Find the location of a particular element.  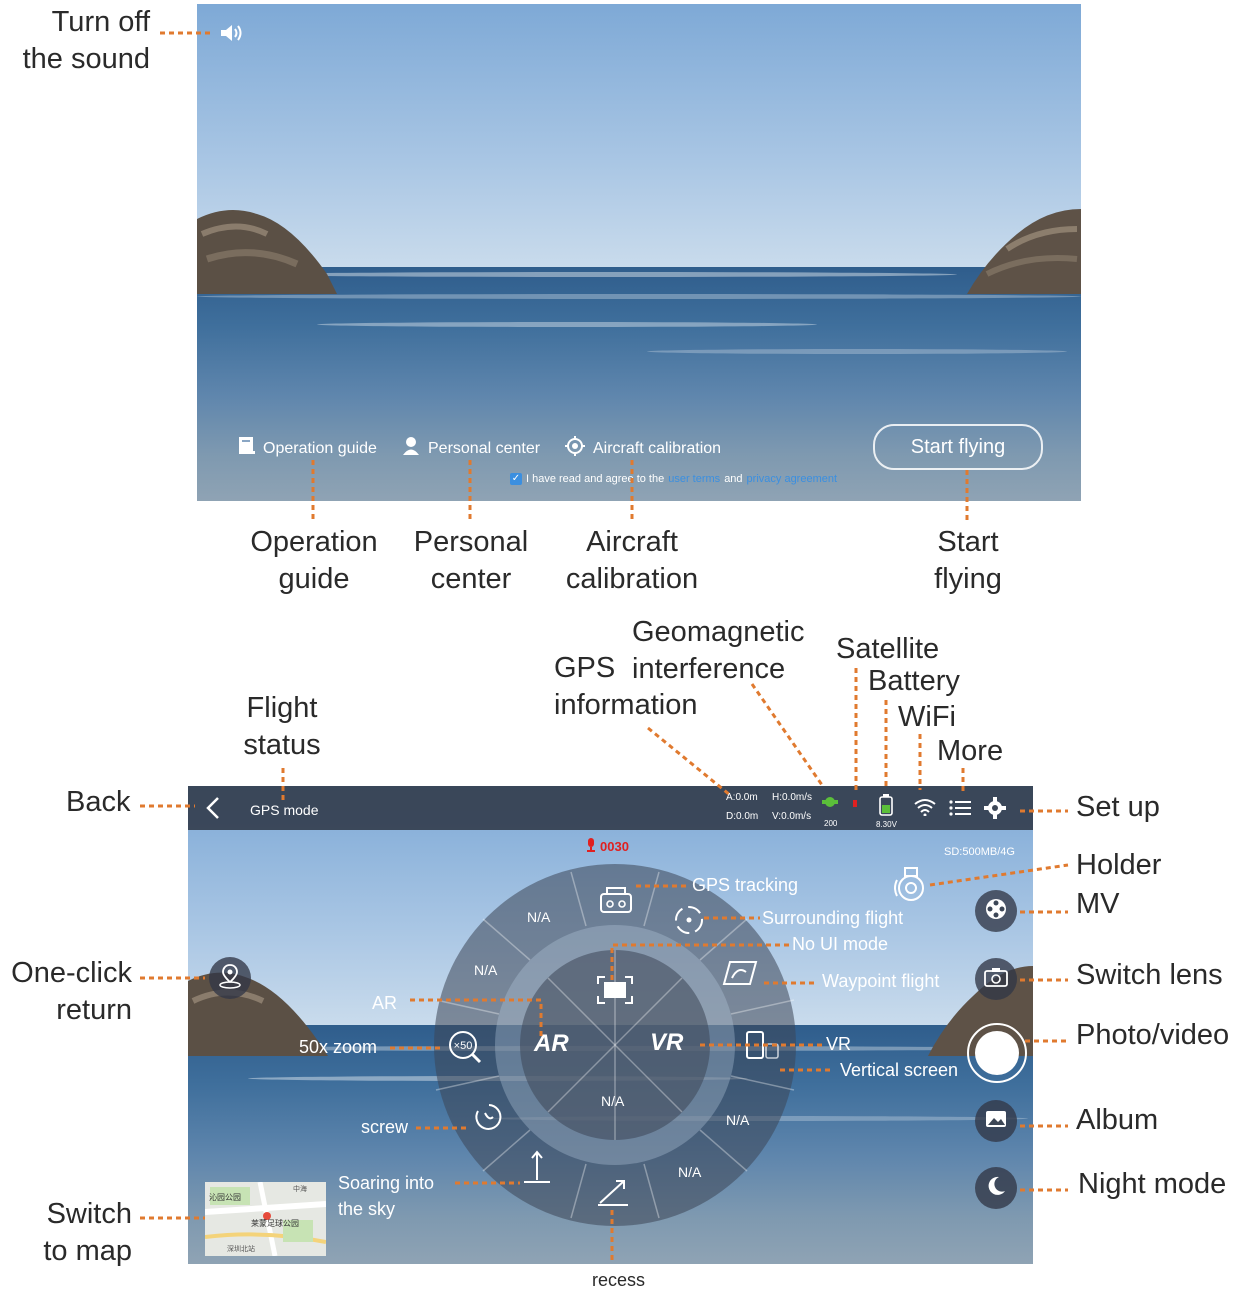

night-mode-button is located at coordinates (996, 1188).